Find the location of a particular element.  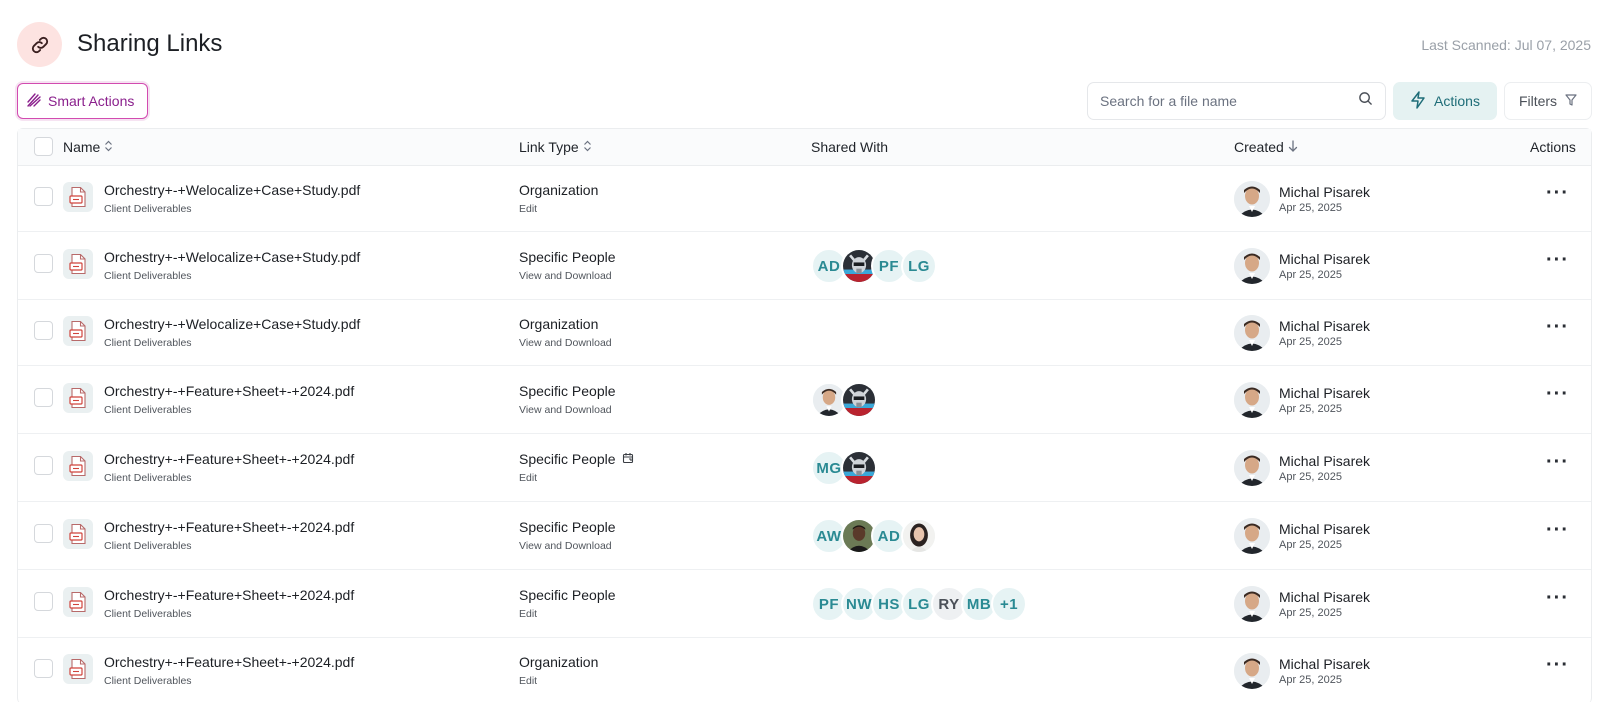

avatar: LG is located at coordinates (919, 266).